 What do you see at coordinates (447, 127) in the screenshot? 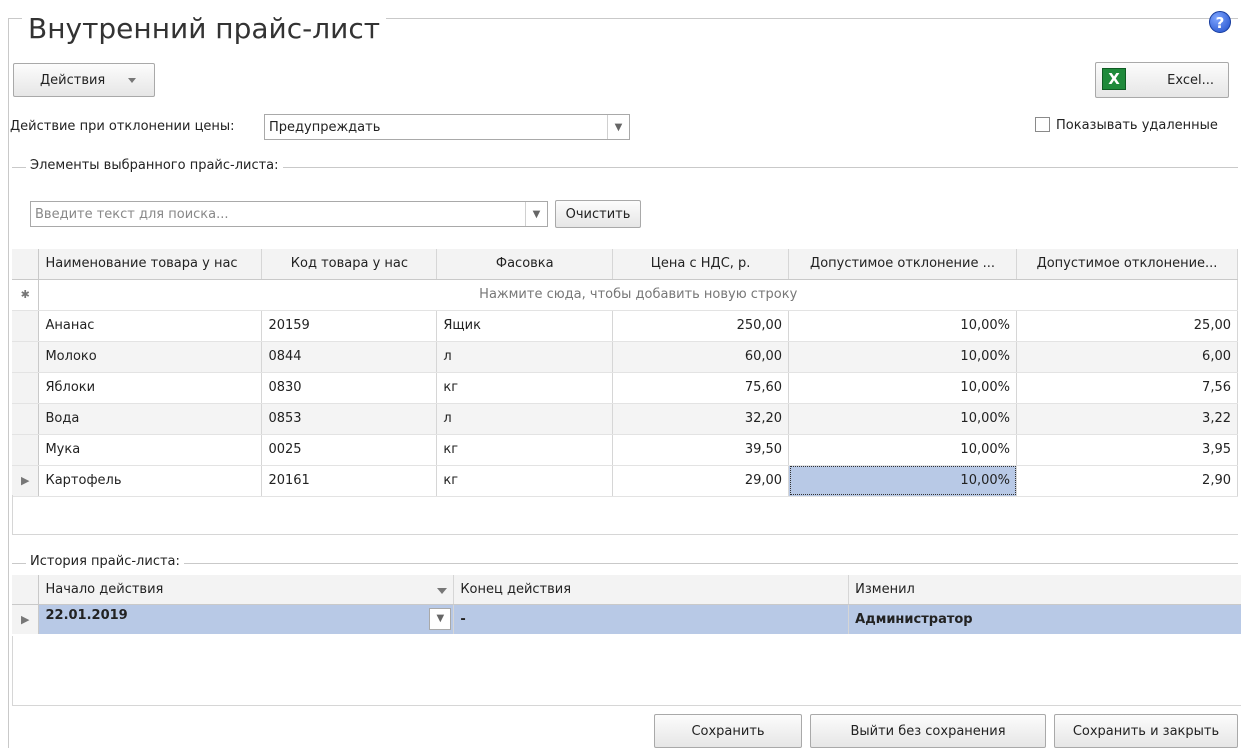
I see `price-deviation-select: Предупреждать ▼` at bounding box center [447, 127].